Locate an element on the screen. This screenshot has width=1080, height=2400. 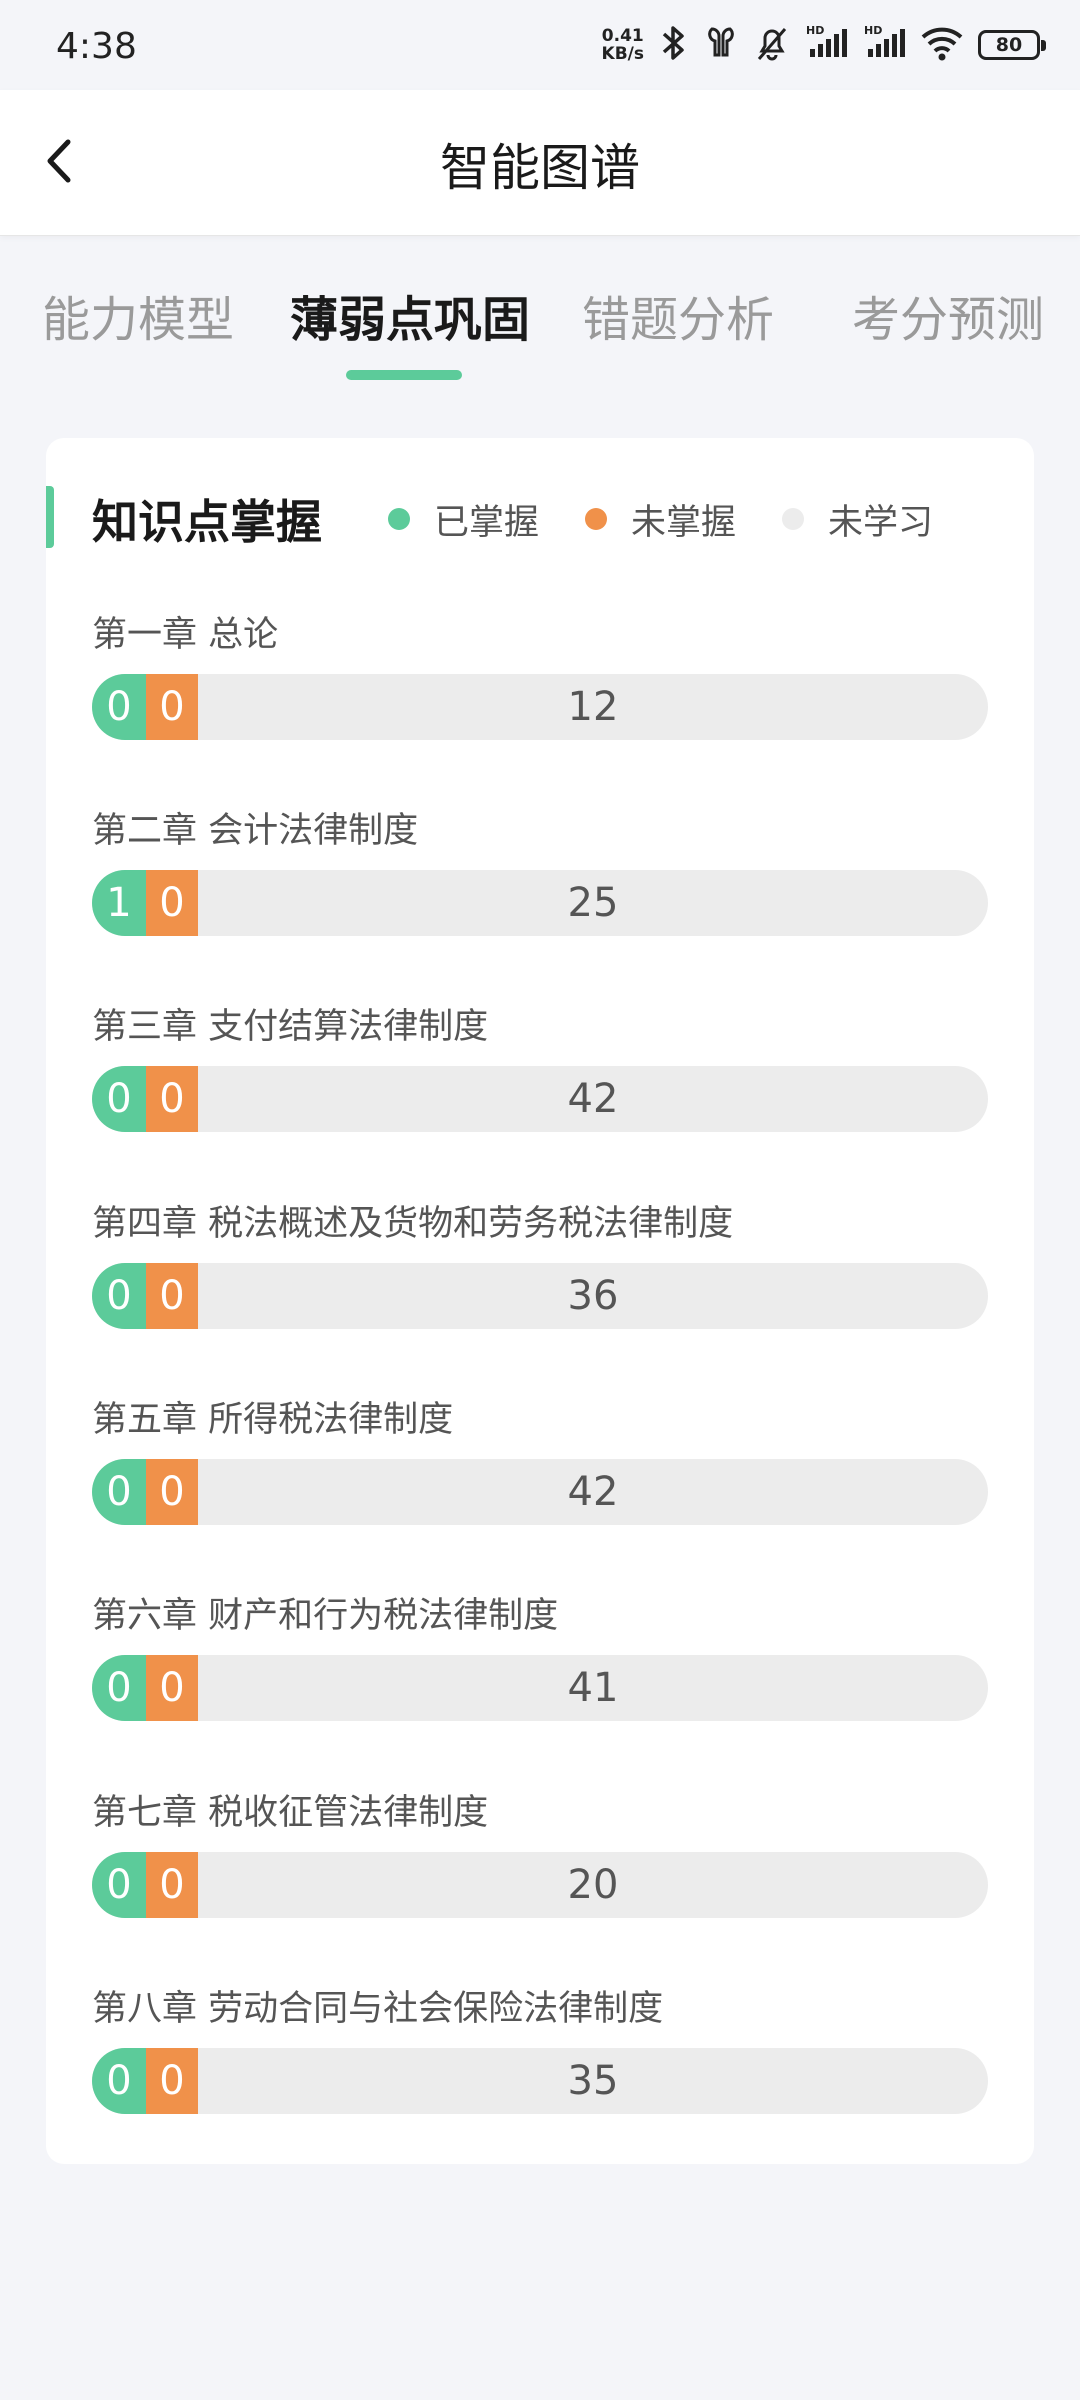
signal-hd-2-icon: HD is located at coordinates (884, 45).